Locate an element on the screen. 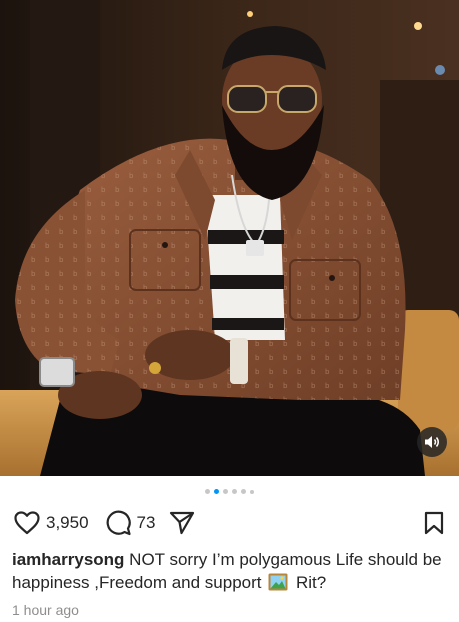  paper-plane-icon is located at coordinates (182, 523).